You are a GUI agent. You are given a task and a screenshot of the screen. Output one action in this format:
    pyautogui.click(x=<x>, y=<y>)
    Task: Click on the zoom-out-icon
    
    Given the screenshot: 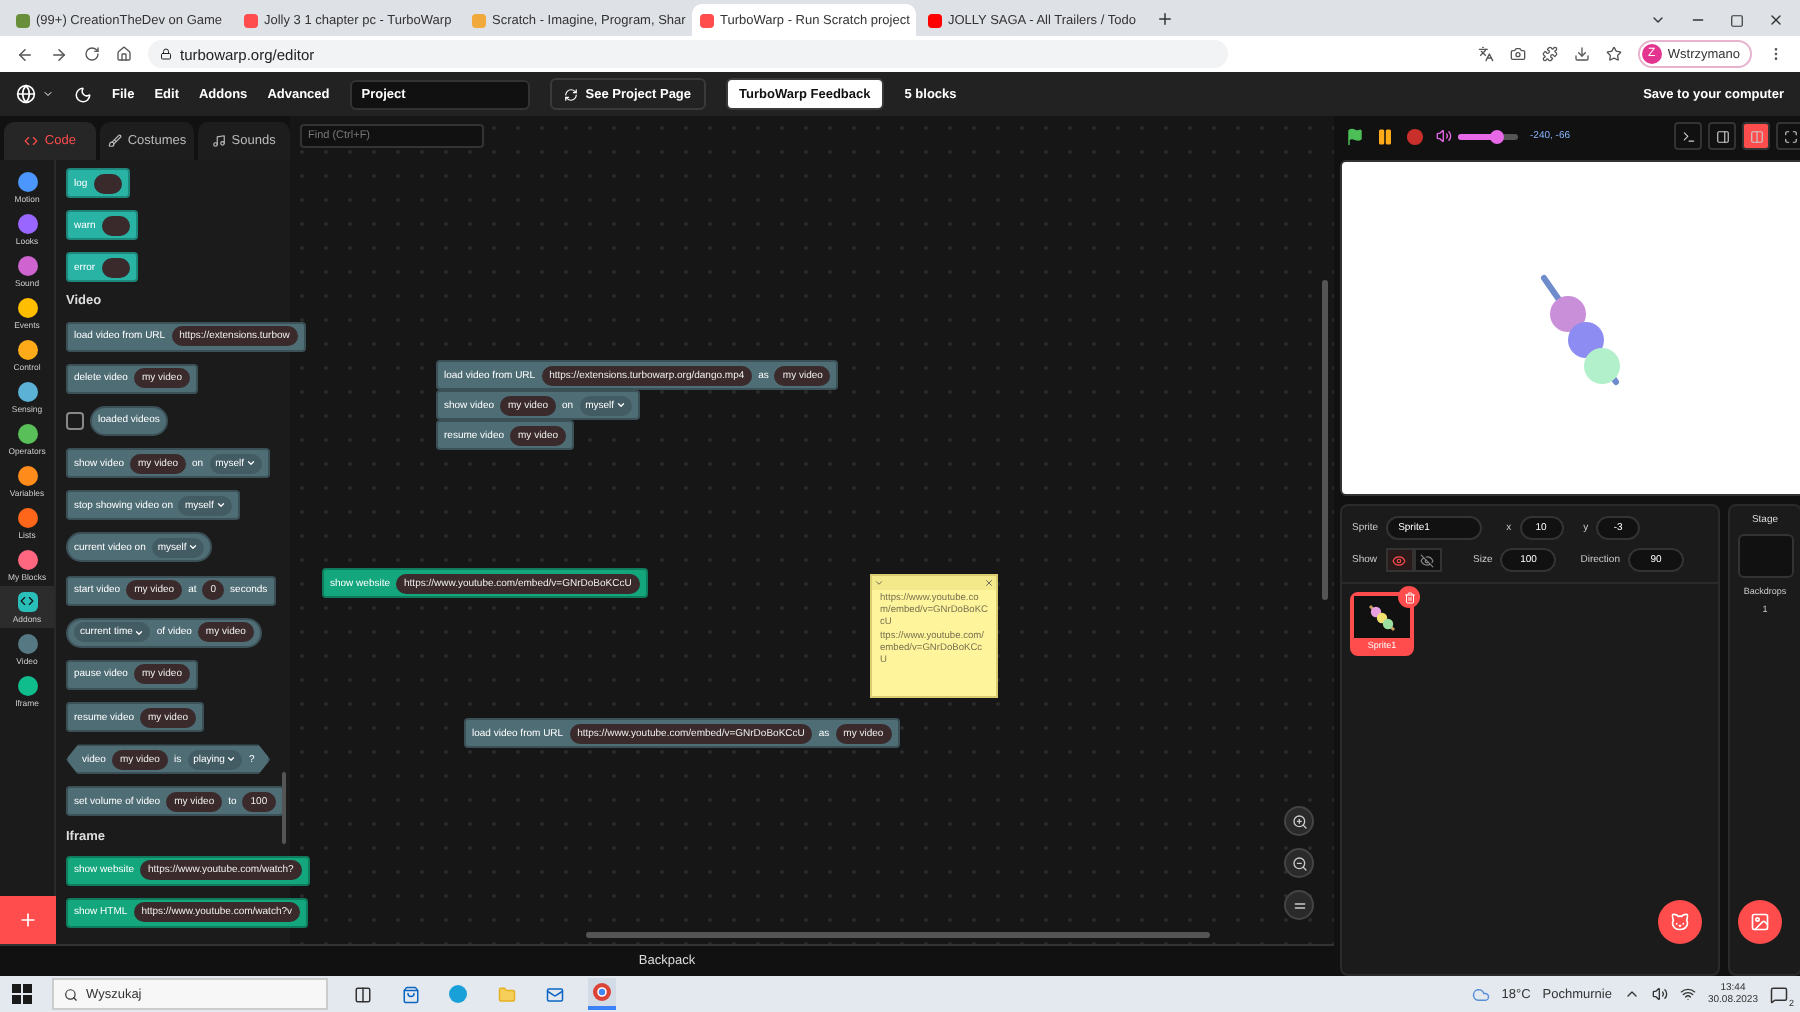 What is the action you would take?
    pyautogui.click(x=1299, y=863)
    